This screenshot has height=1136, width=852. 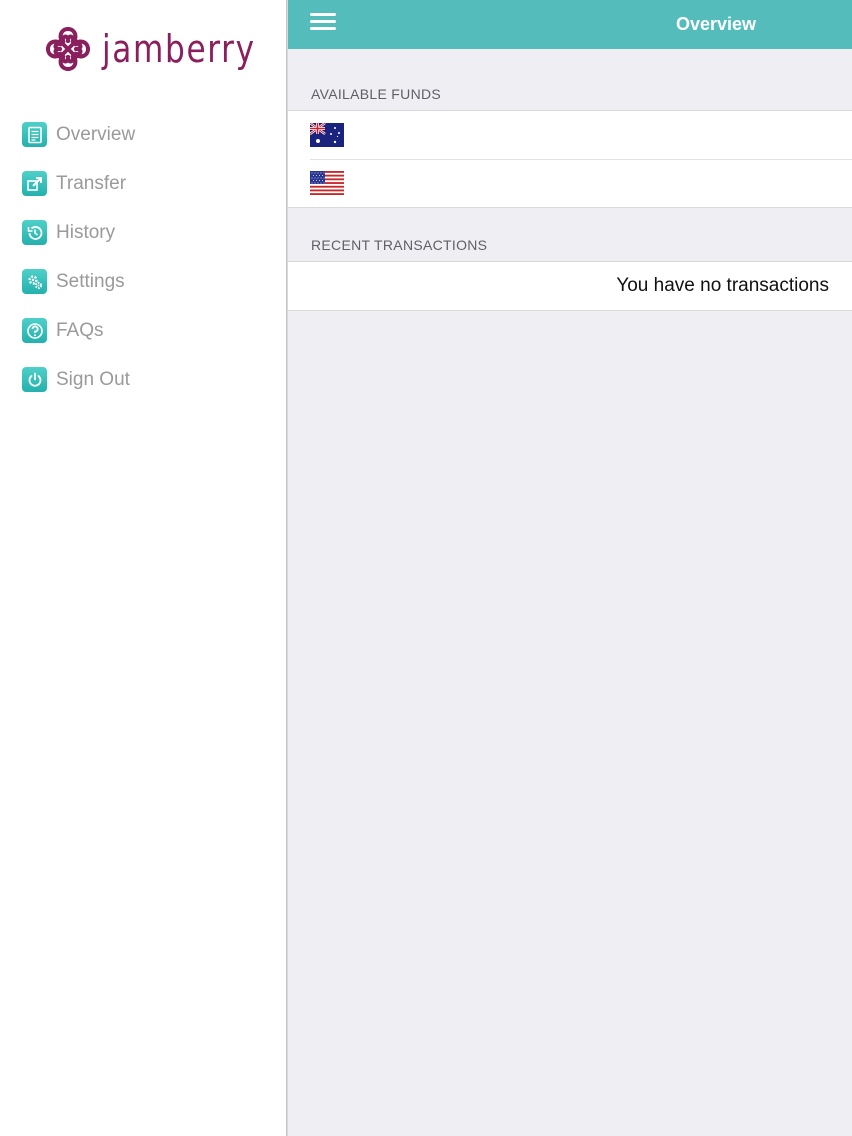 I want to click on fund-row-usa, so click(x=570, y=183).